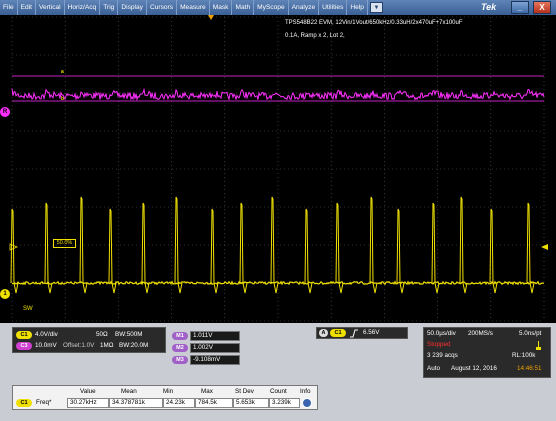 The height and width of the screenshot is (421, 556). What do you see at coordinates (529, 368) in the screenshot?
I see `acquisition-time: 14:46:51` at bounding box center [529, 368].